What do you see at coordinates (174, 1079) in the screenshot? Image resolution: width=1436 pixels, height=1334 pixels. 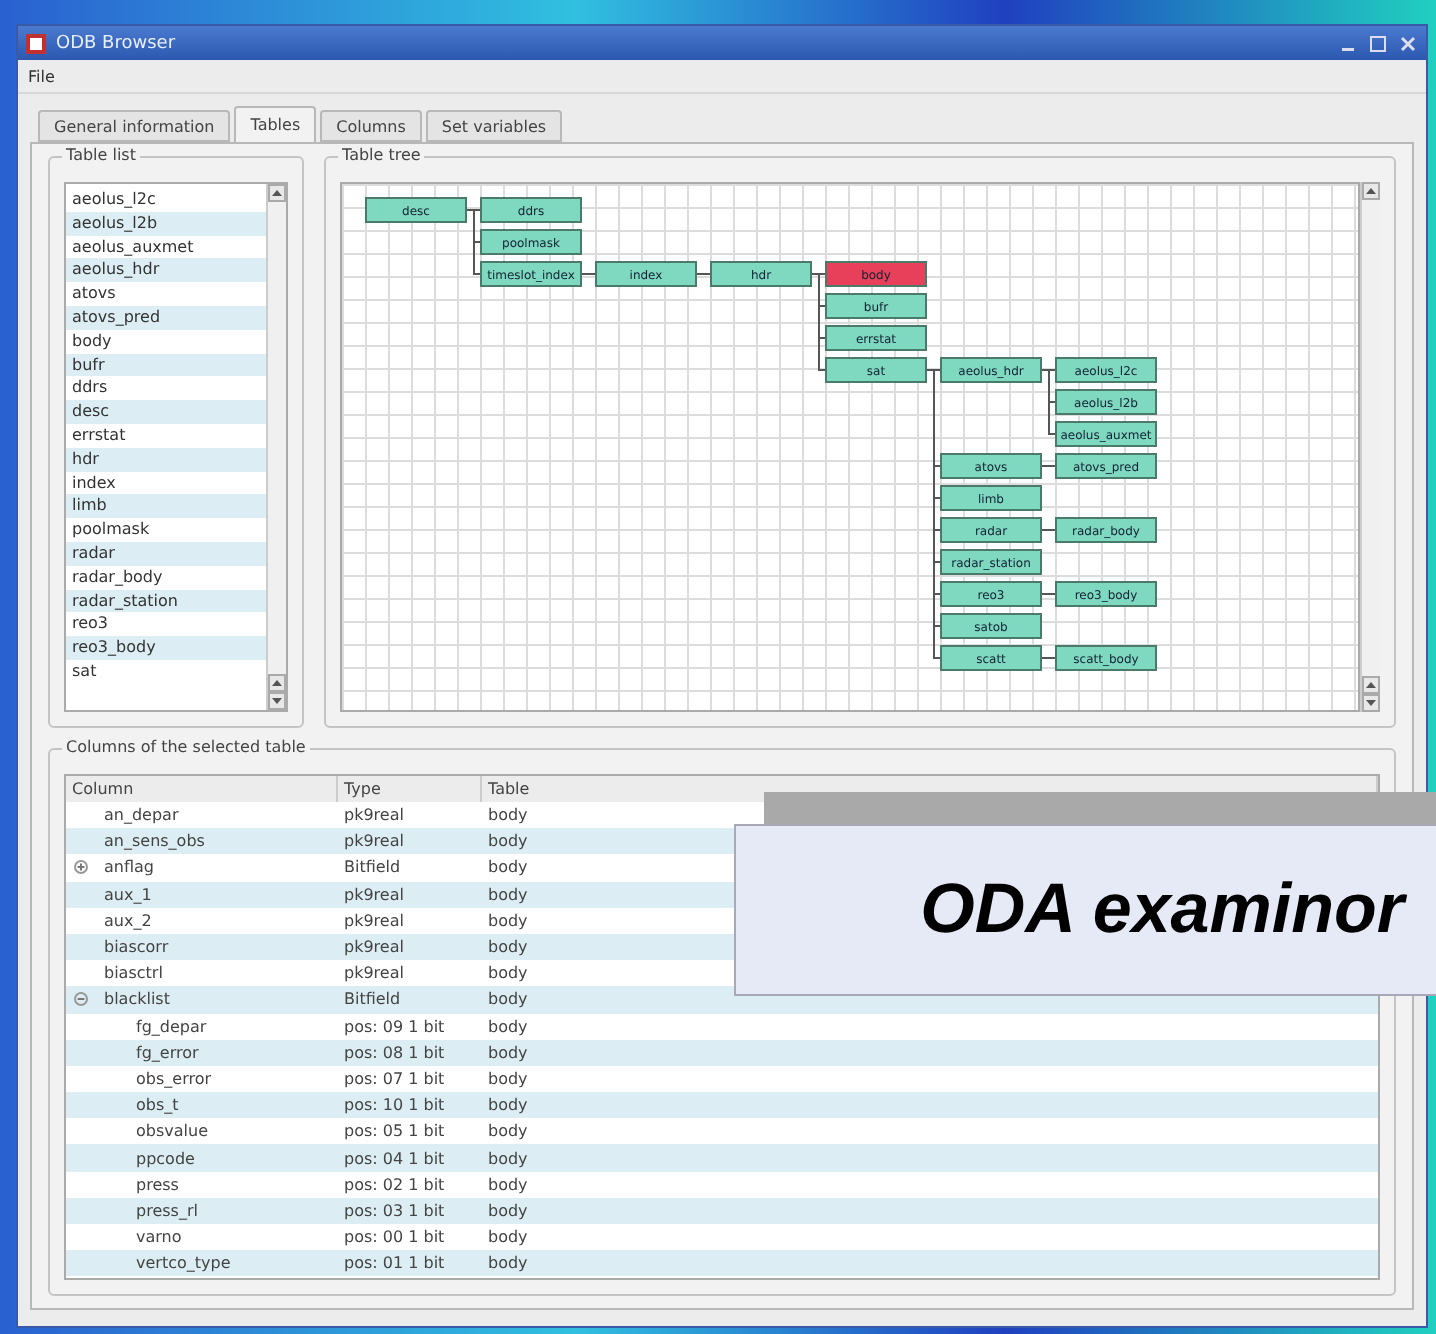 I see `table-cell-text: obs_error` at bounding box center [174, 1079].